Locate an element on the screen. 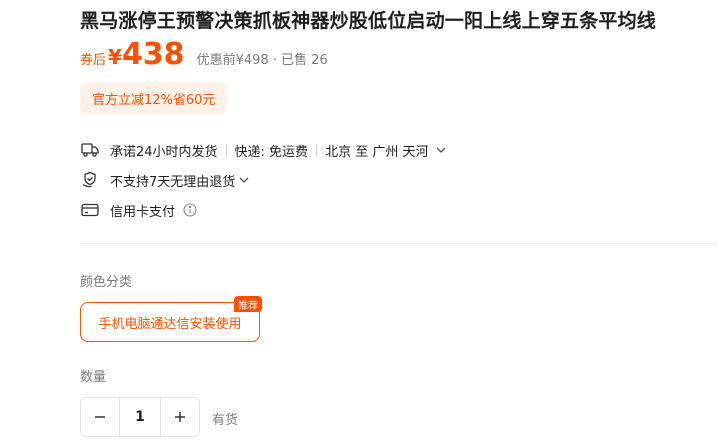 The width and height of the screenshot is (717, 448). return-policy-row: 不支持7天无理由退货 is located at coordinates (164, 180).